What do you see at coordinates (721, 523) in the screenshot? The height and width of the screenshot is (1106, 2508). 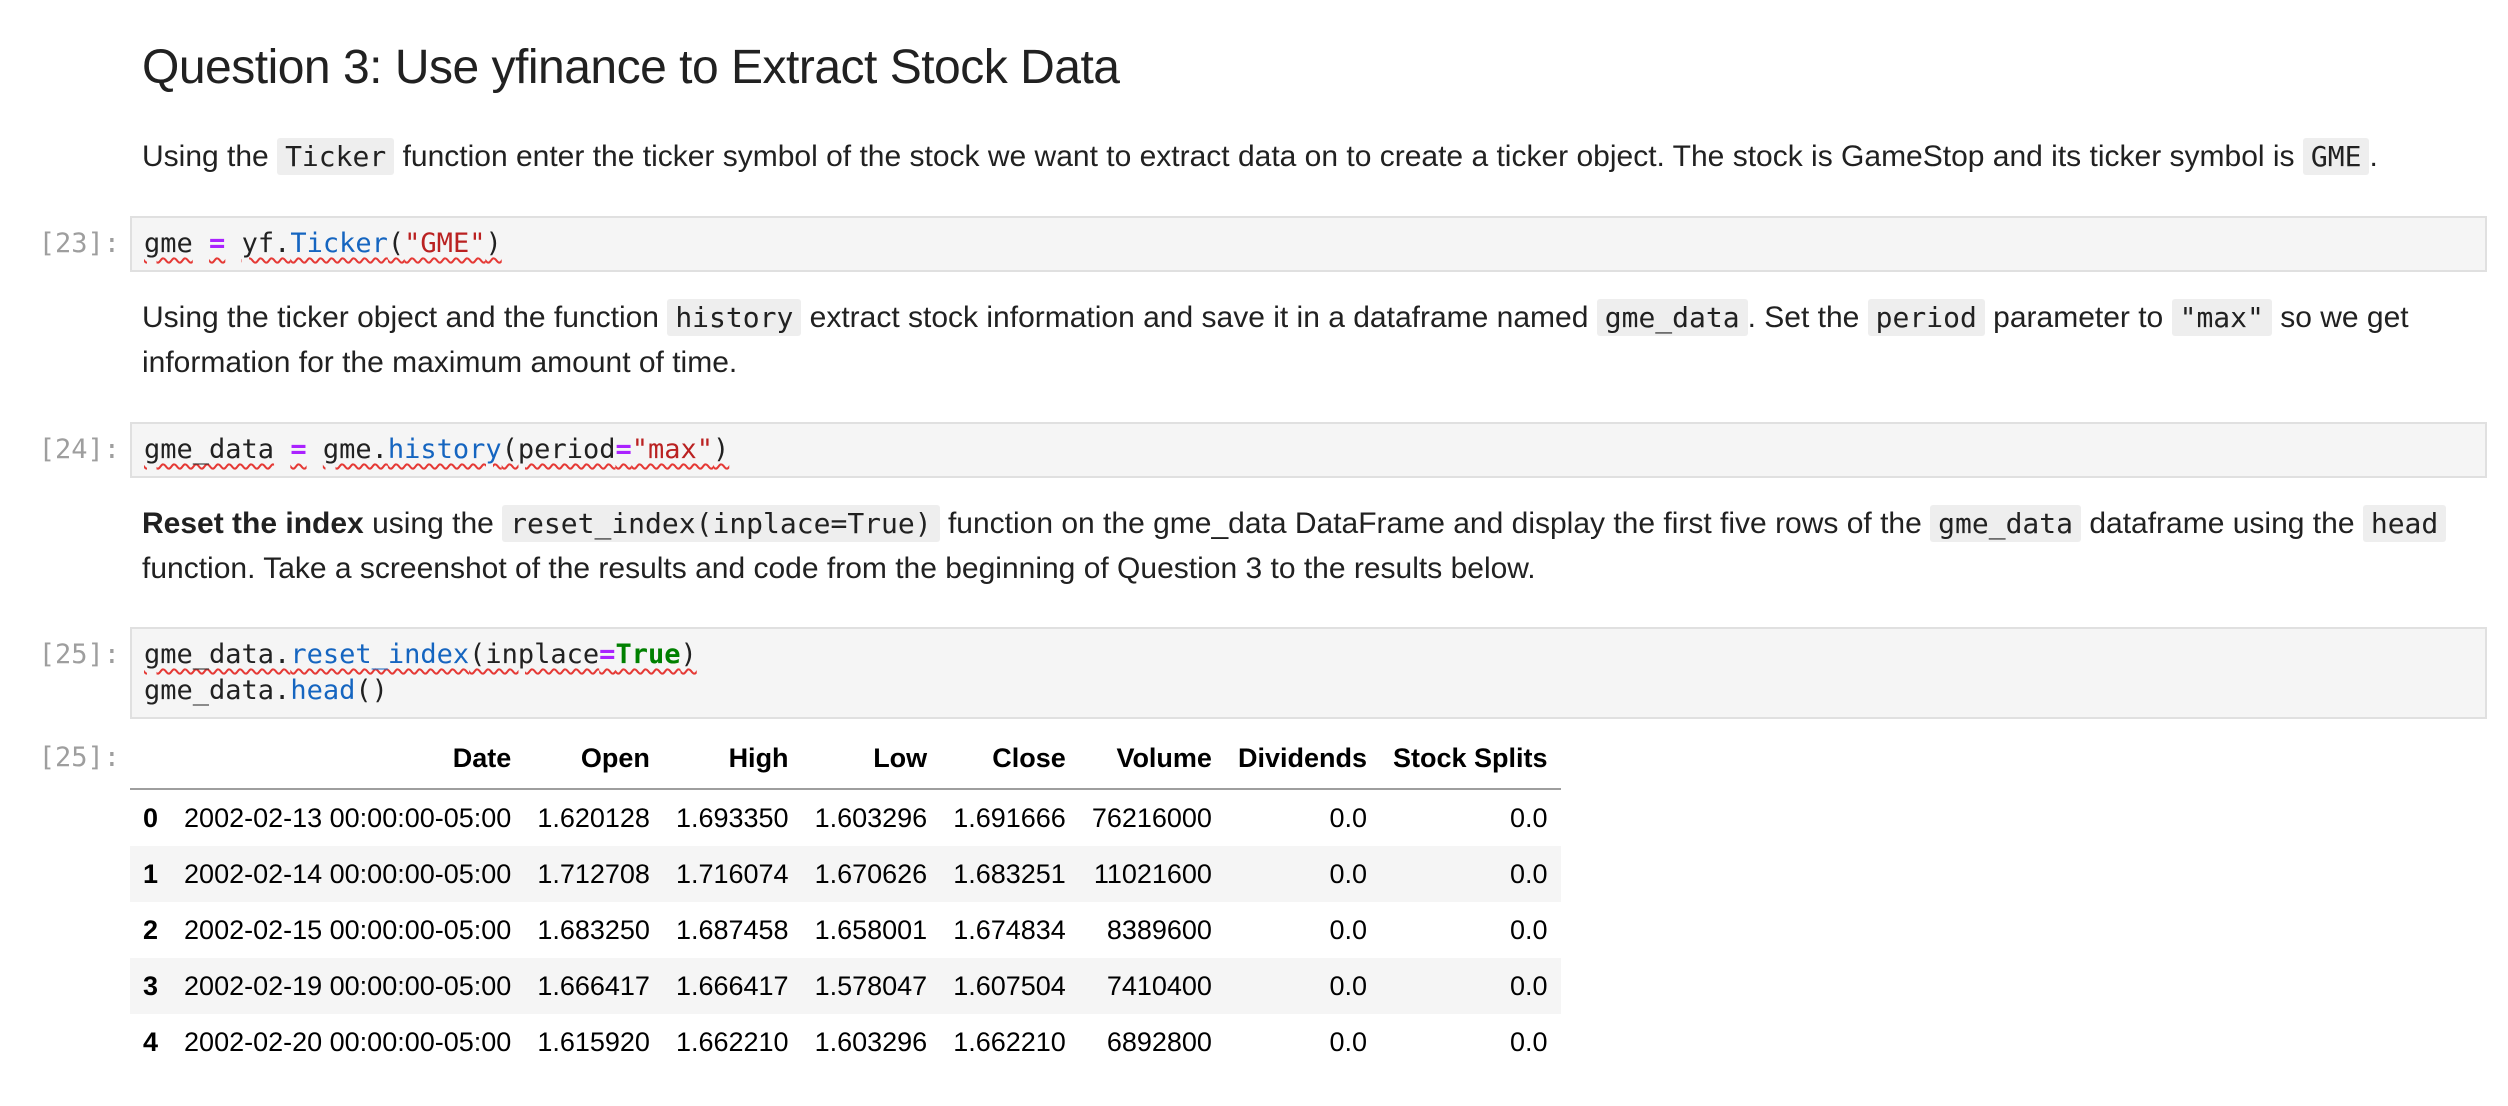 I see `inline-code-reset-index: reset_index(inplace=True)` at bounding box center [721, 523].